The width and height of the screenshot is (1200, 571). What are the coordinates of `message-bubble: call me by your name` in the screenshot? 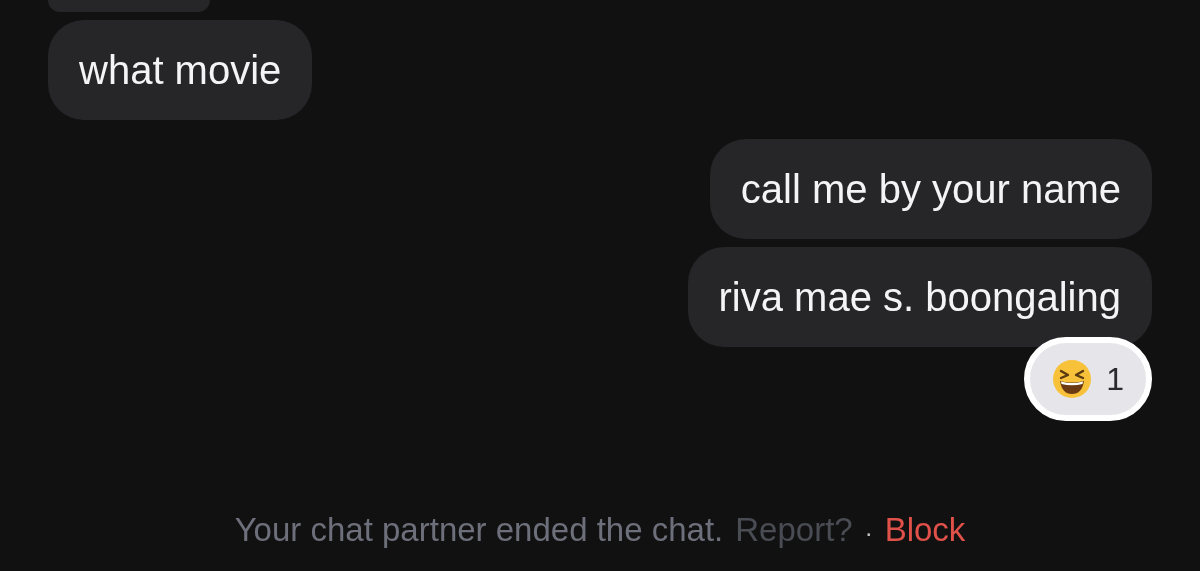 It's located at (930, 189).